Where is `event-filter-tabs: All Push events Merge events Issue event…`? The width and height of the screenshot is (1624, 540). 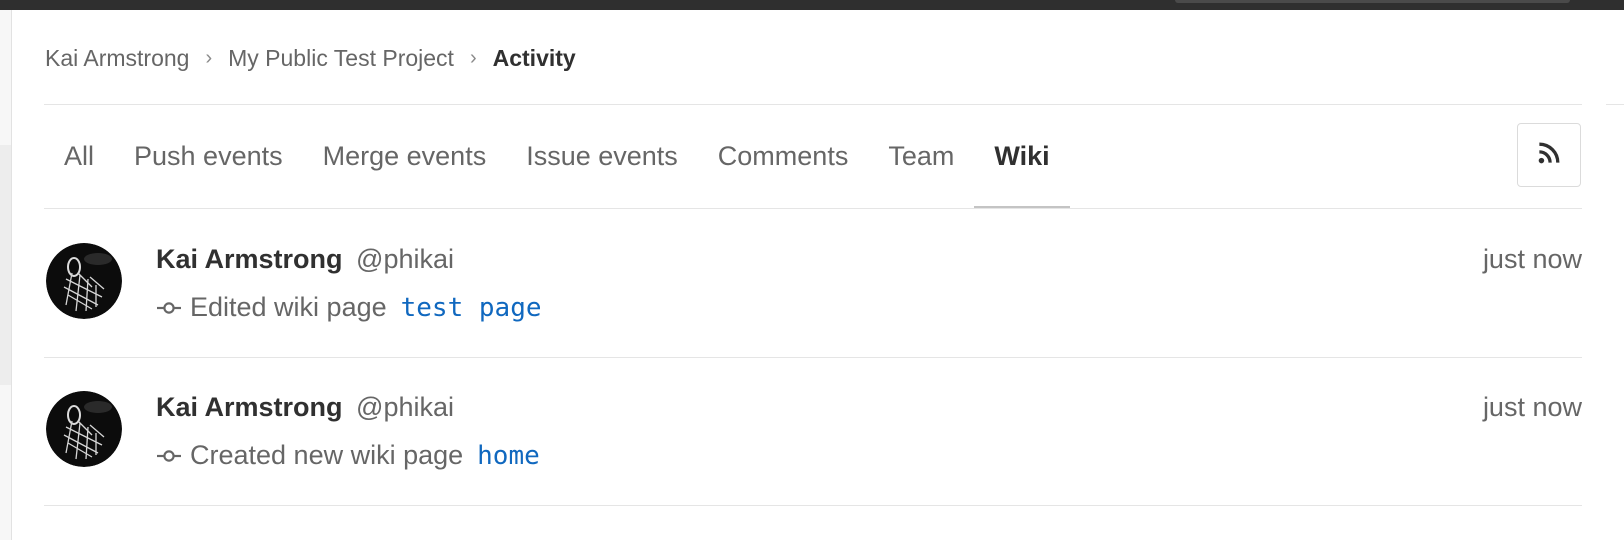 event-filter-tabs: All Push events Merge events Issue event… is located at coordinates (557, 157).